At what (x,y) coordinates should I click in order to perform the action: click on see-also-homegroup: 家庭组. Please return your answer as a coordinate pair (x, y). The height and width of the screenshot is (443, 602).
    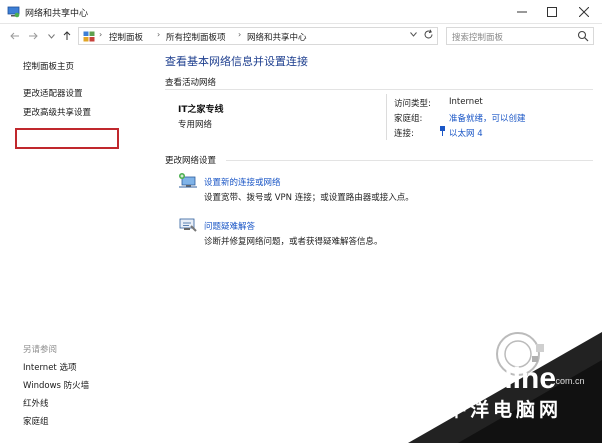
    Looking at the image, I should click on (36, 421).